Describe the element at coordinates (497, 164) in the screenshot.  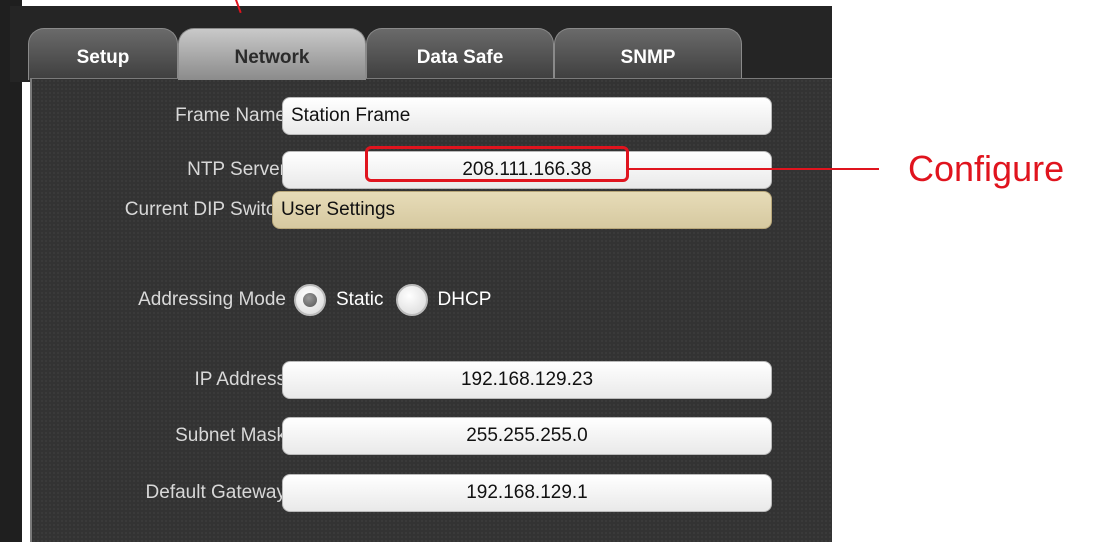
I see `ntp-highlight-box` at that location.